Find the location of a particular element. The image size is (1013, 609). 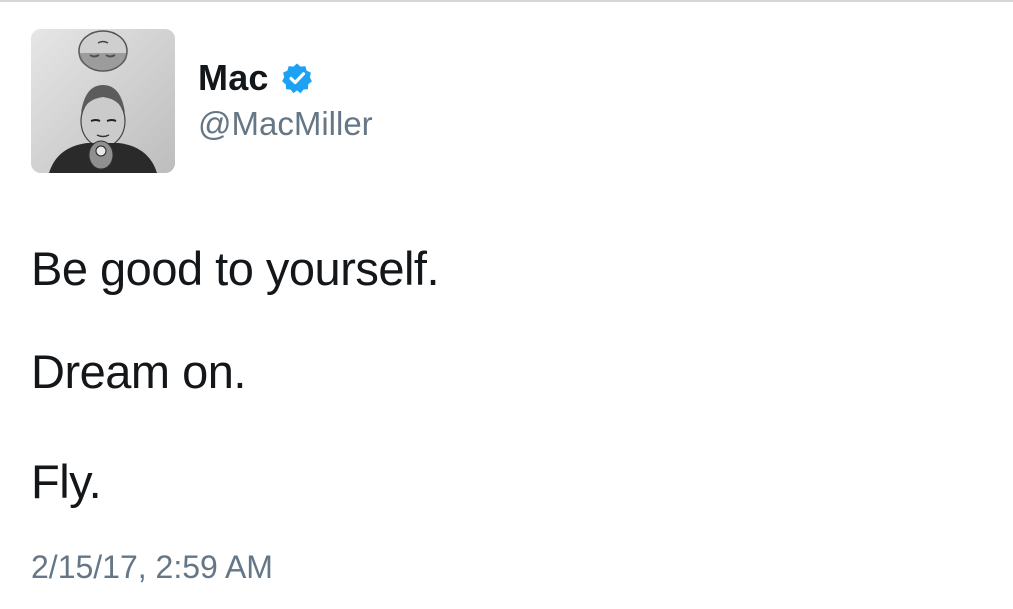

tweet-text-line: Fly. is located at coordinates (66, 481).